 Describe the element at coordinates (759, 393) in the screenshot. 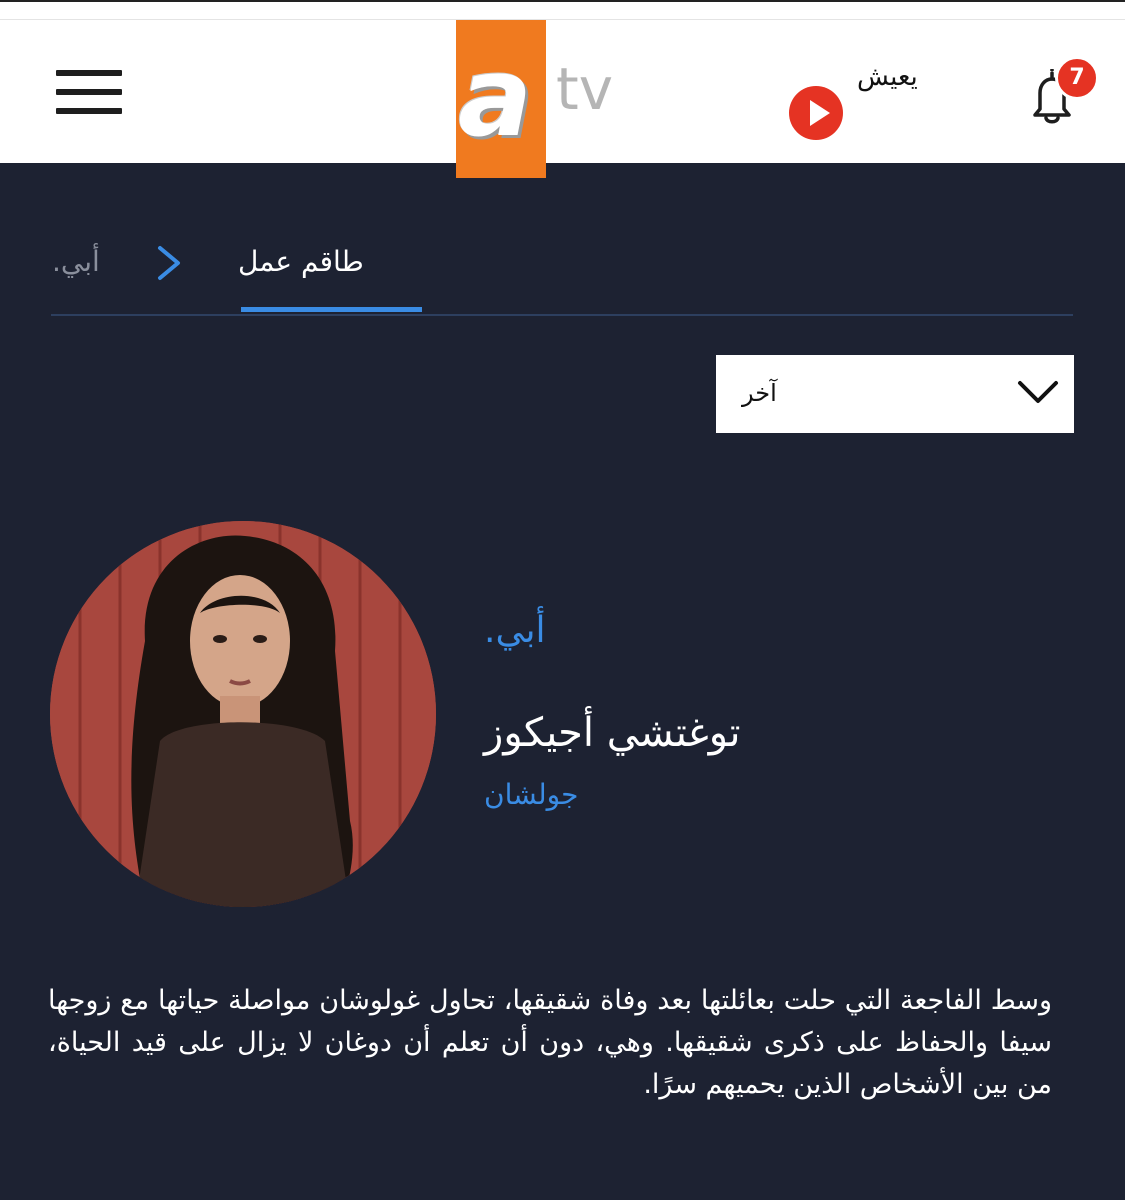

I see `filter-selected-value: آخر` at that location.